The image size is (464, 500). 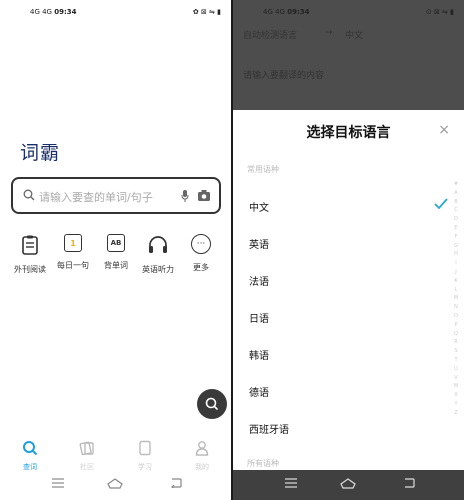 I want to click on search-placeholder: 请输入要查的单词/句子, so click(x=96, y=197).